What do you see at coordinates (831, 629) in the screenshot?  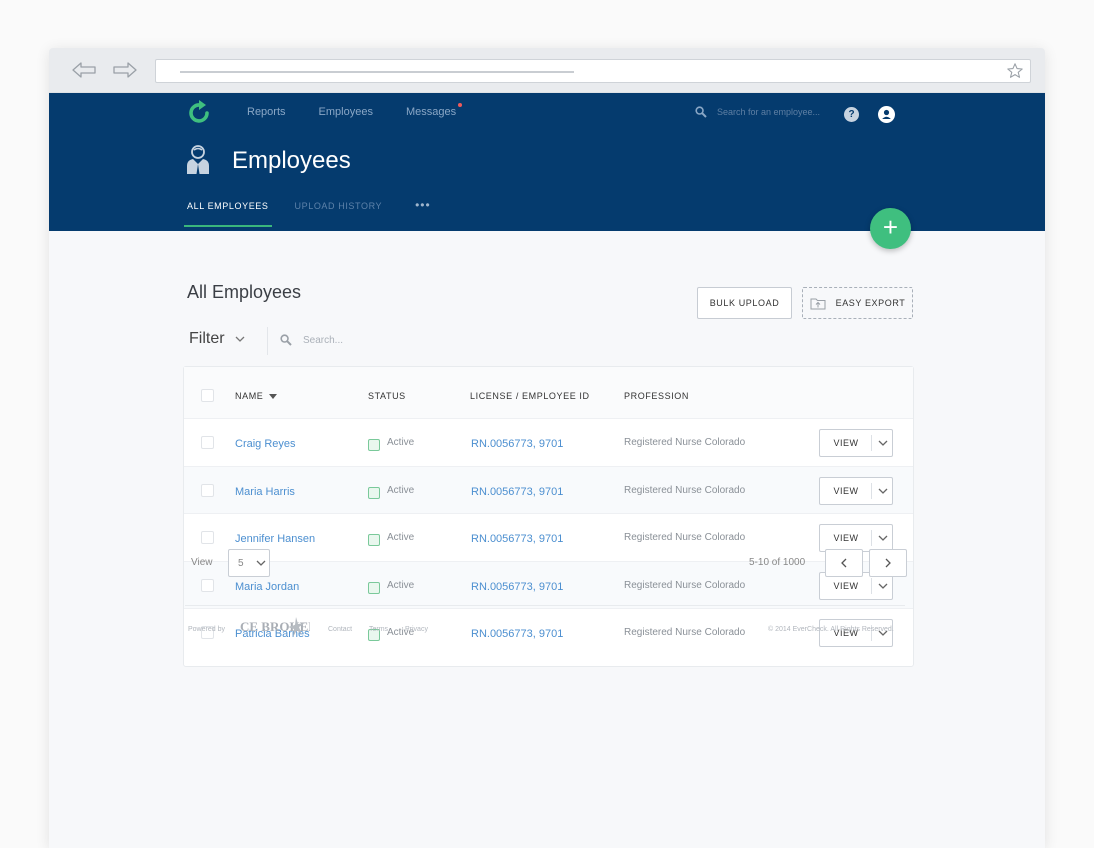 I see `copyright-text: © 2014 EverCheck. All Rights Reserved.` at bounding box center [831, 629].